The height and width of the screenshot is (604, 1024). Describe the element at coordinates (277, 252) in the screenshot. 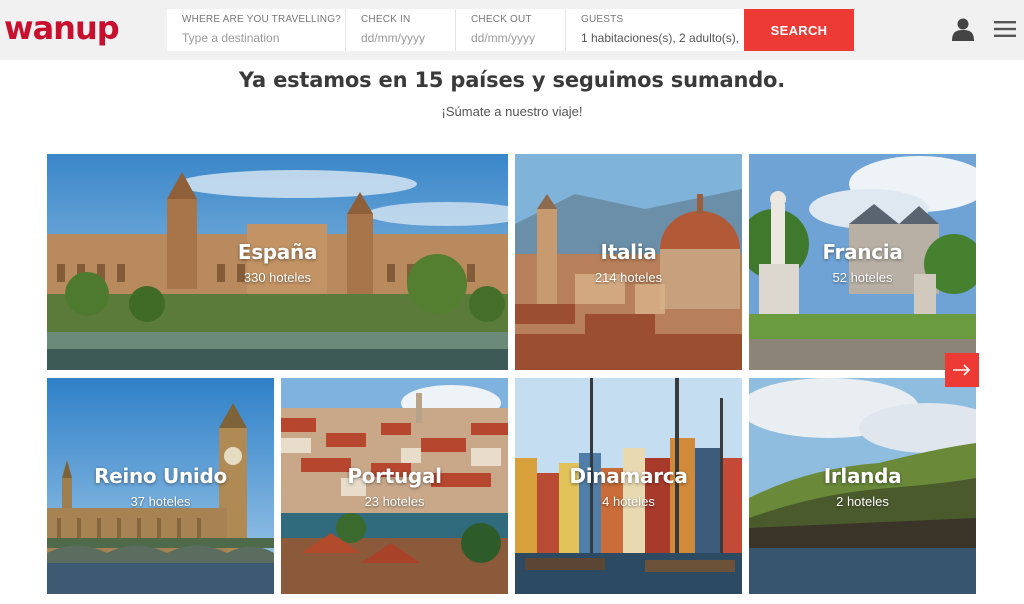

I see `destination-name: España` at that location.